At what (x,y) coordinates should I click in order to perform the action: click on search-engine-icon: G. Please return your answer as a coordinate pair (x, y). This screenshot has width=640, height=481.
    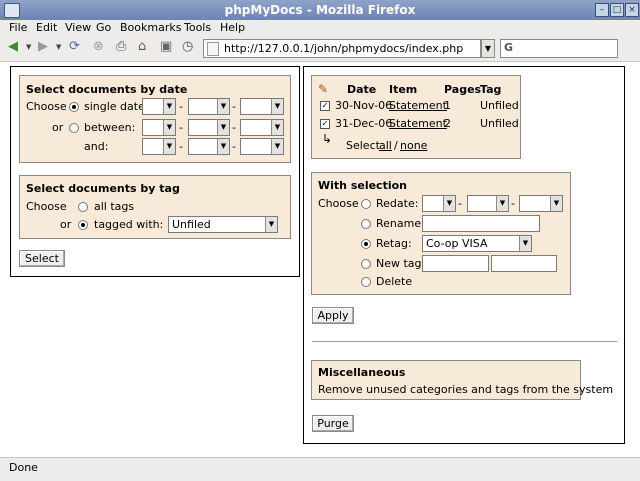
    Looking at the image, I should click on (508, 47).